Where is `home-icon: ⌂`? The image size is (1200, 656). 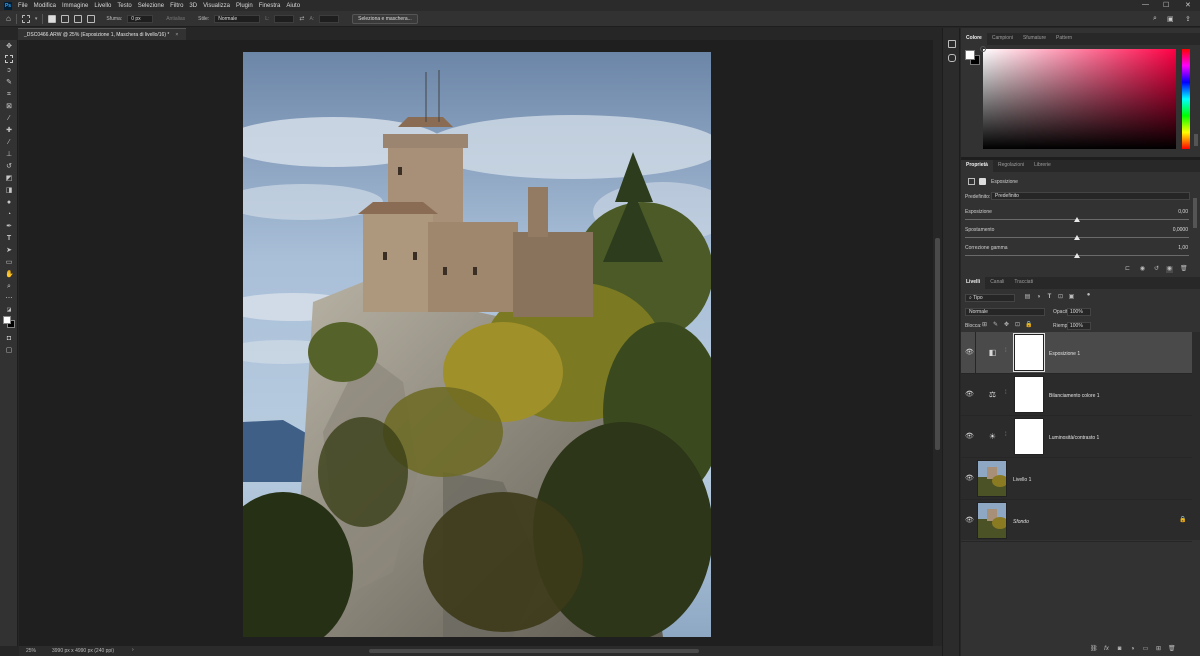 home-icon: ⌂ is located at coordinates (8, 18).